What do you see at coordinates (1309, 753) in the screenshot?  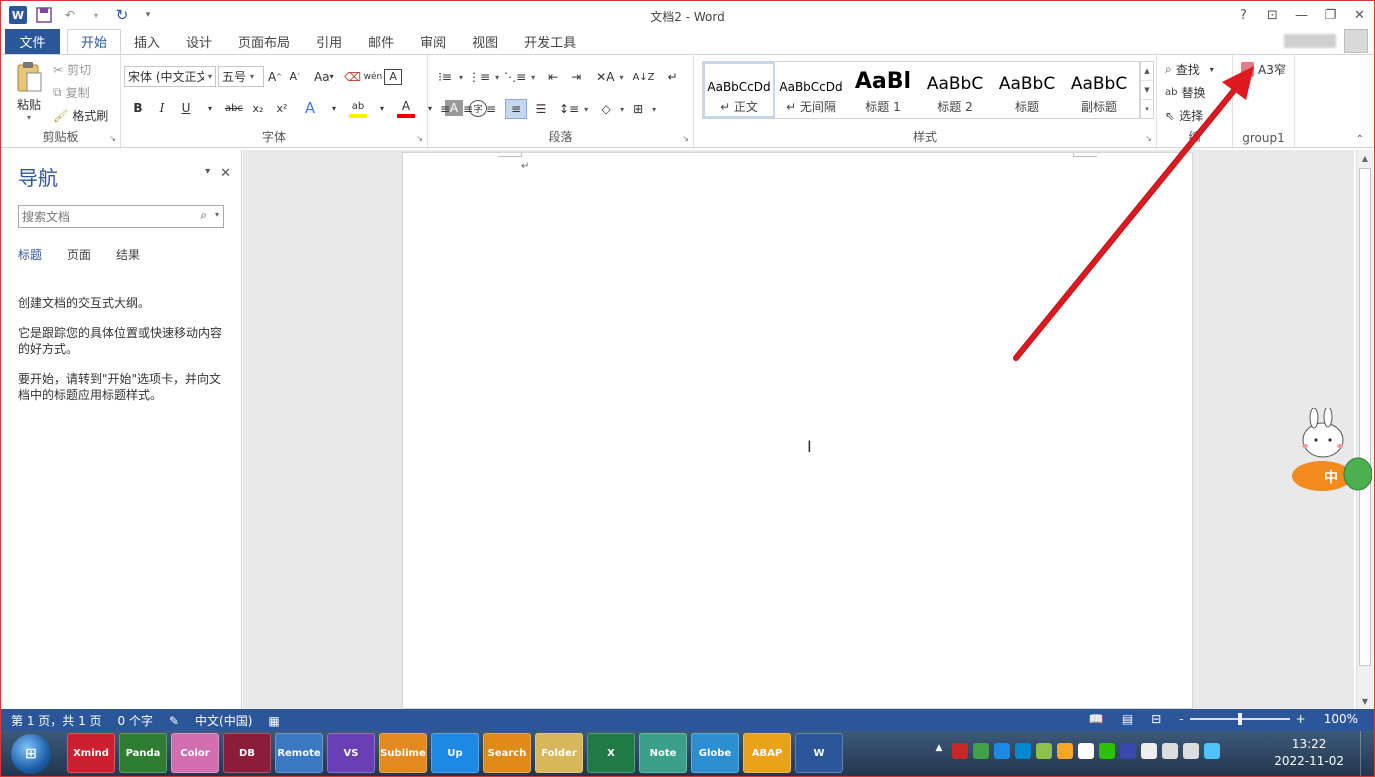 I see `taskbar-clock: 13:22 2022-11-02` at bounding box center [1309, 753].